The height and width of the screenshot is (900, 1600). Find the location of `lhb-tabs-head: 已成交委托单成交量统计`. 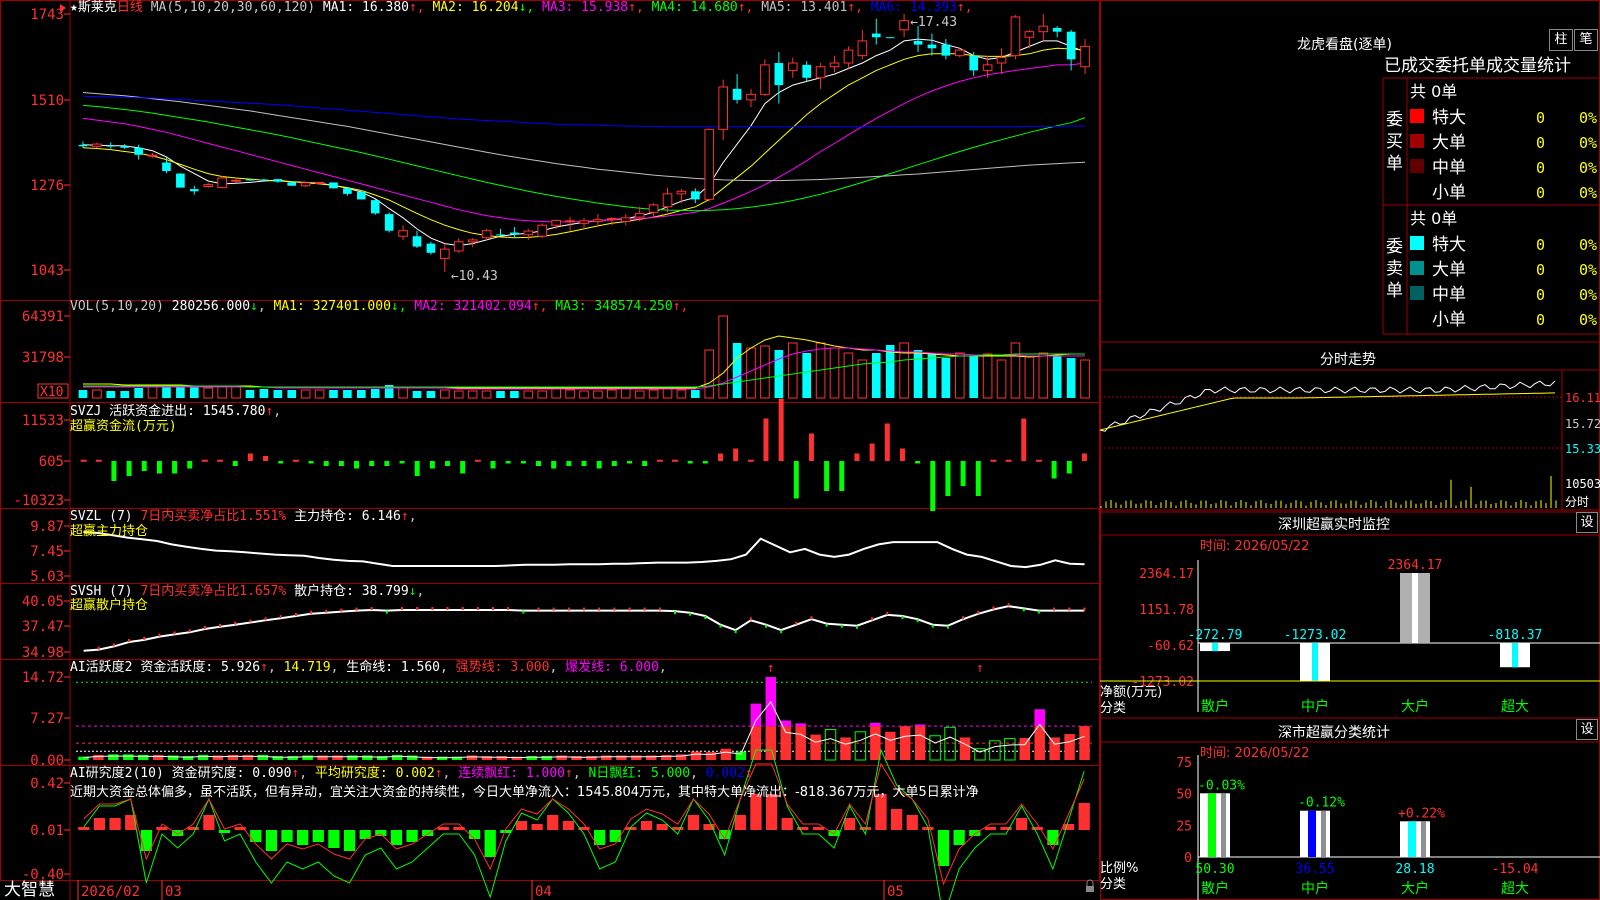

lhb-tabs-head: 已成交委托单成交量统计 is located at coordinates (1477, 66).